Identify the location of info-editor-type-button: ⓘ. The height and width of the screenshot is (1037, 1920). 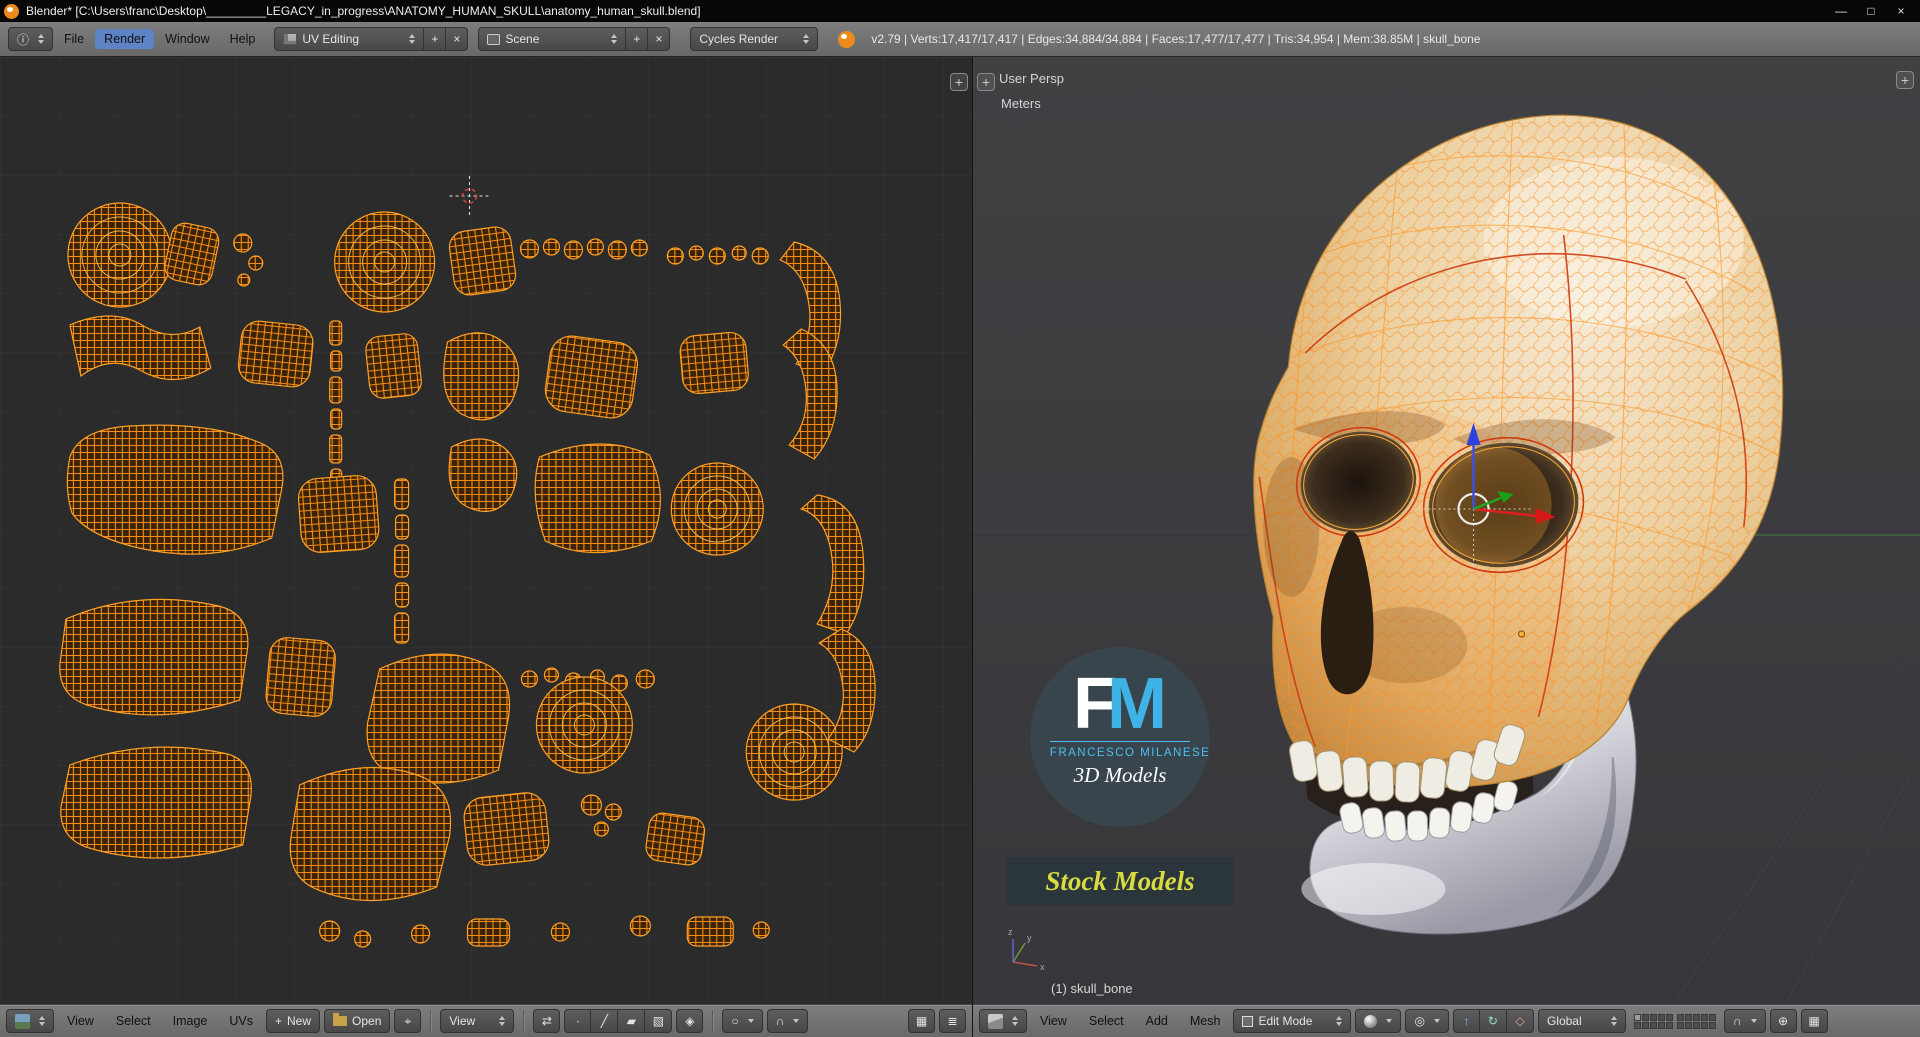
(31, 39).